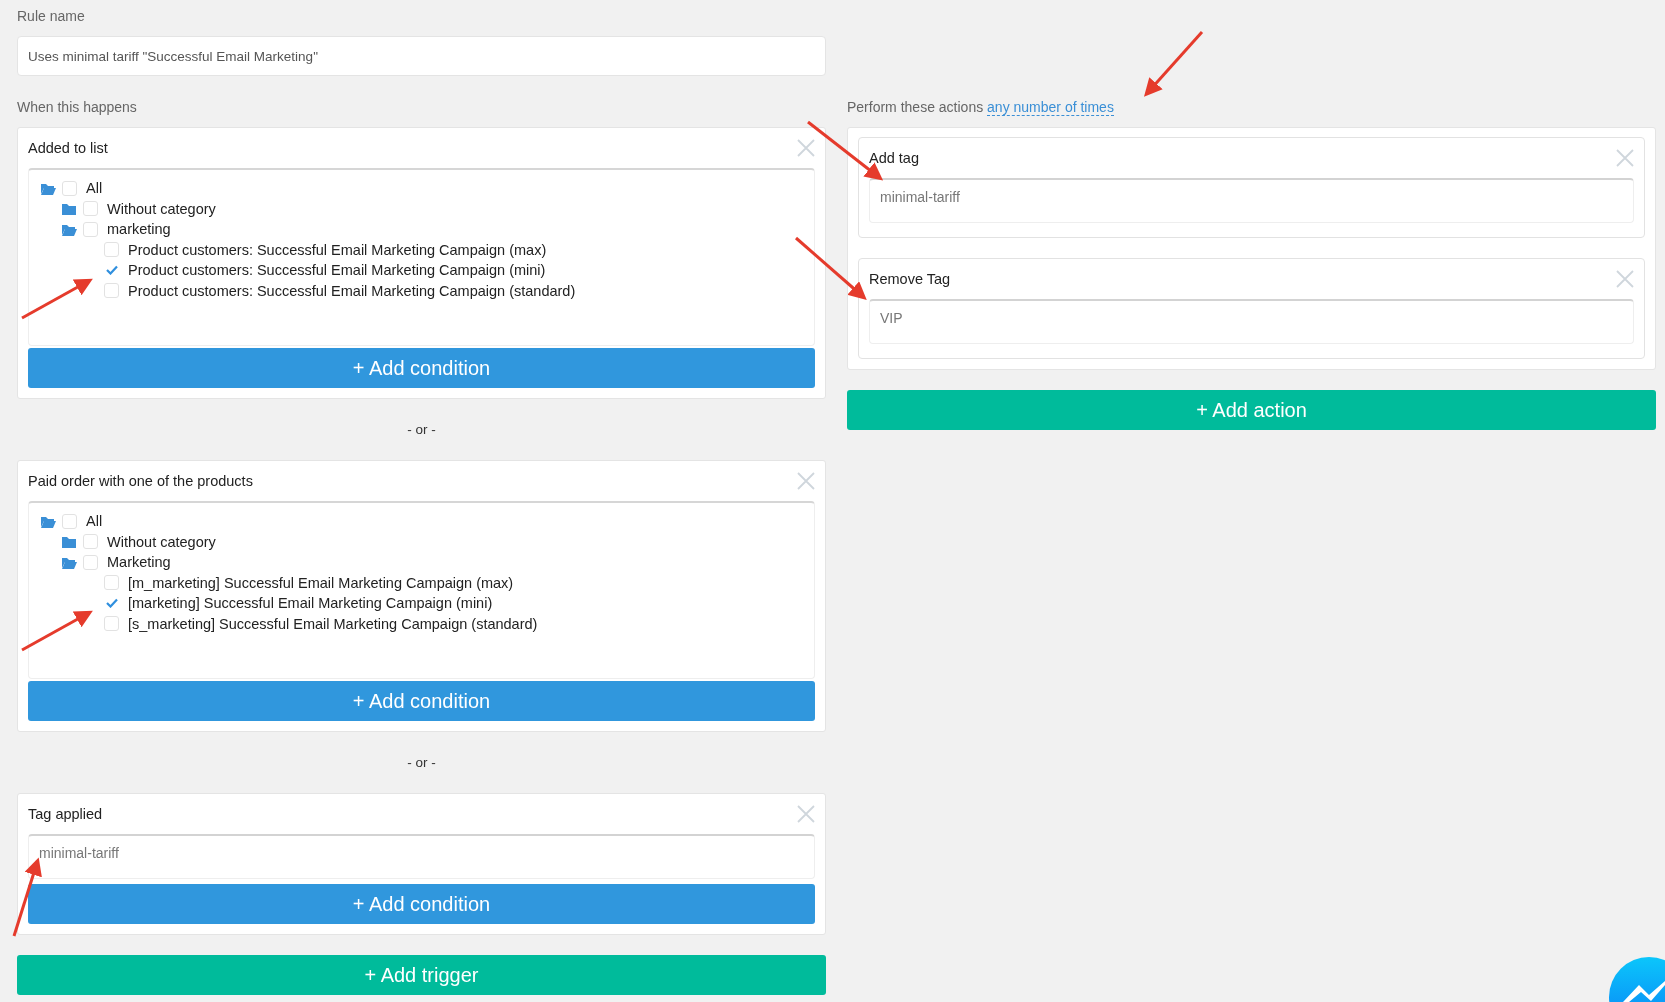 The height and width of the screenshot is (1002, 1665). Describe the element at coordinates (68, 148) in the screenshot. I see `card-title: Added to list` at that location.